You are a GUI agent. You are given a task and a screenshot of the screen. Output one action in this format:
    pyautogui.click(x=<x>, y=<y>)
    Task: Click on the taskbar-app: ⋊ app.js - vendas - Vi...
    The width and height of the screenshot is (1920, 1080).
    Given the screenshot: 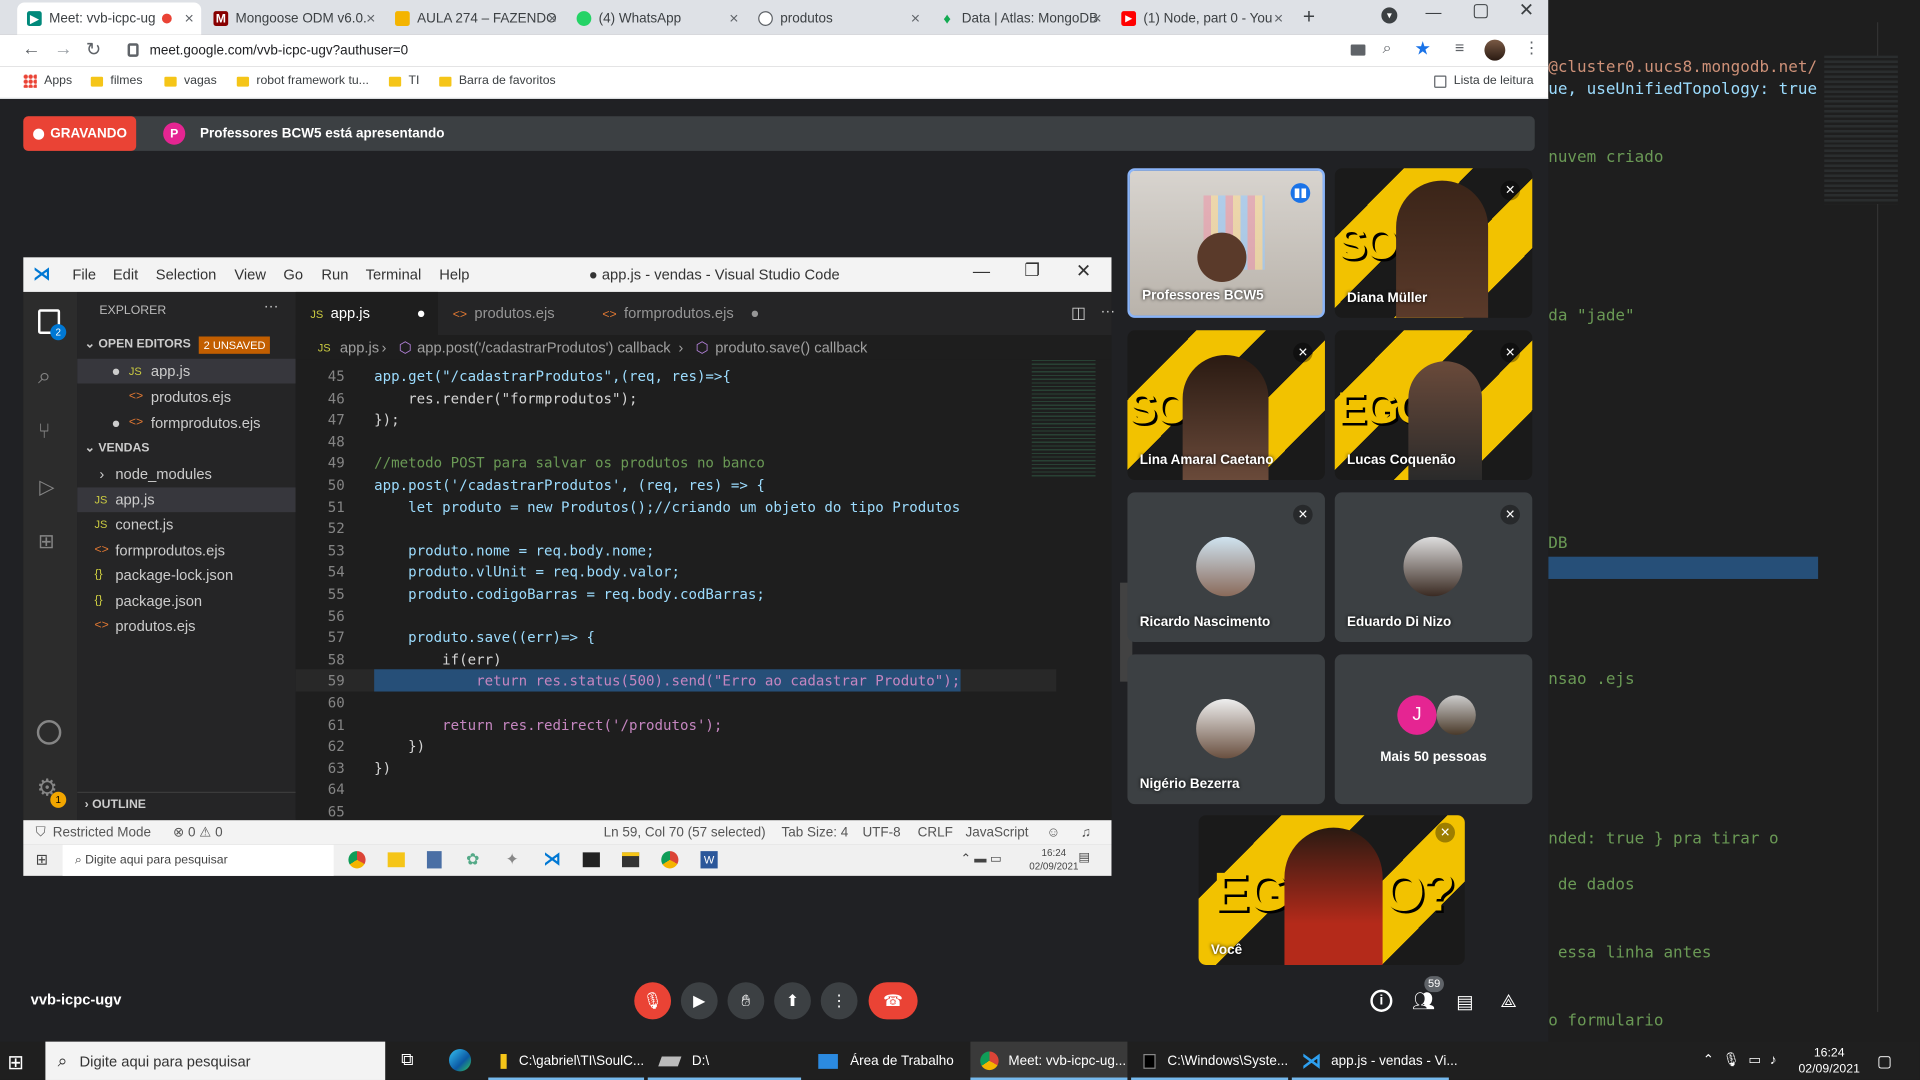 What is the action you would take?
    pyautogui.click(x=1374, y=1061)
    